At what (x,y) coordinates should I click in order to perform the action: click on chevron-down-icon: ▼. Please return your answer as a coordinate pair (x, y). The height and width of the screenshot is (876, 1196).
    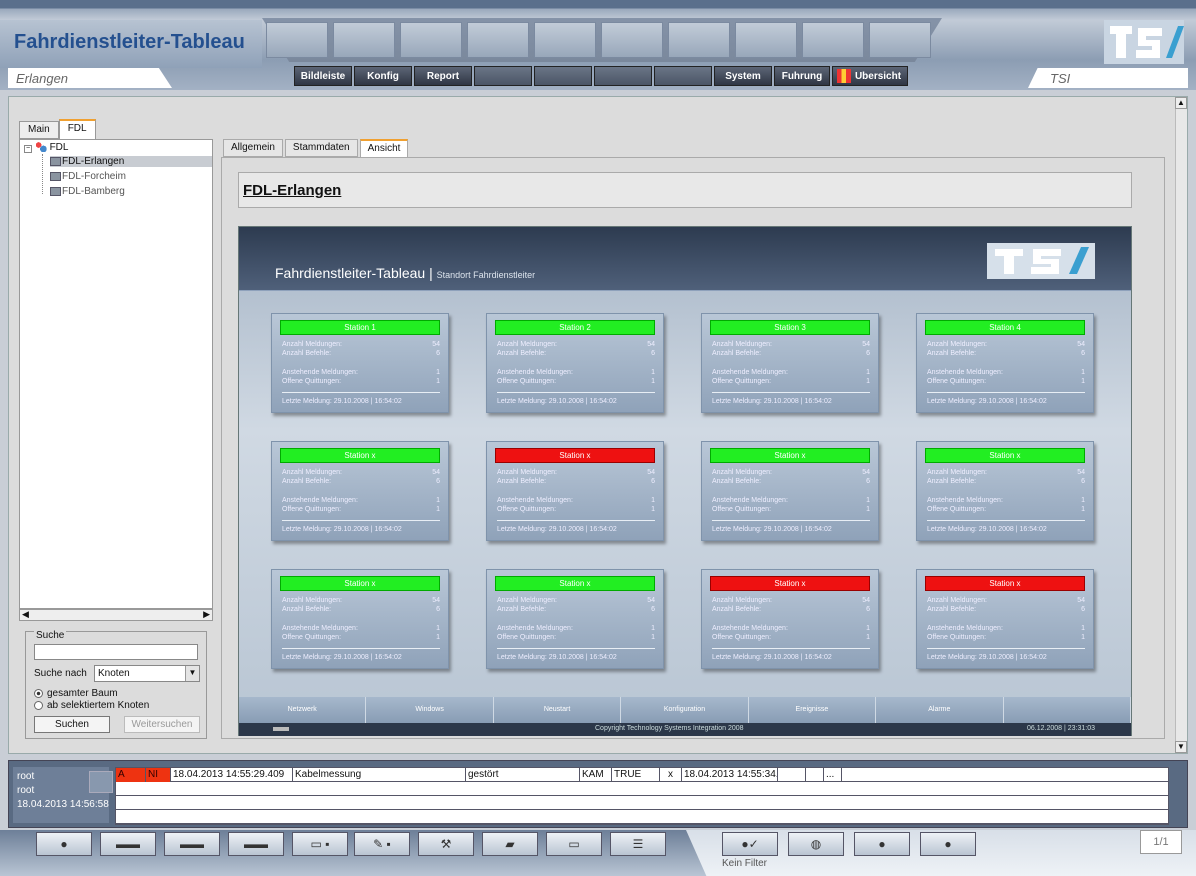
    Looking at the image, I should click on (192, 673).